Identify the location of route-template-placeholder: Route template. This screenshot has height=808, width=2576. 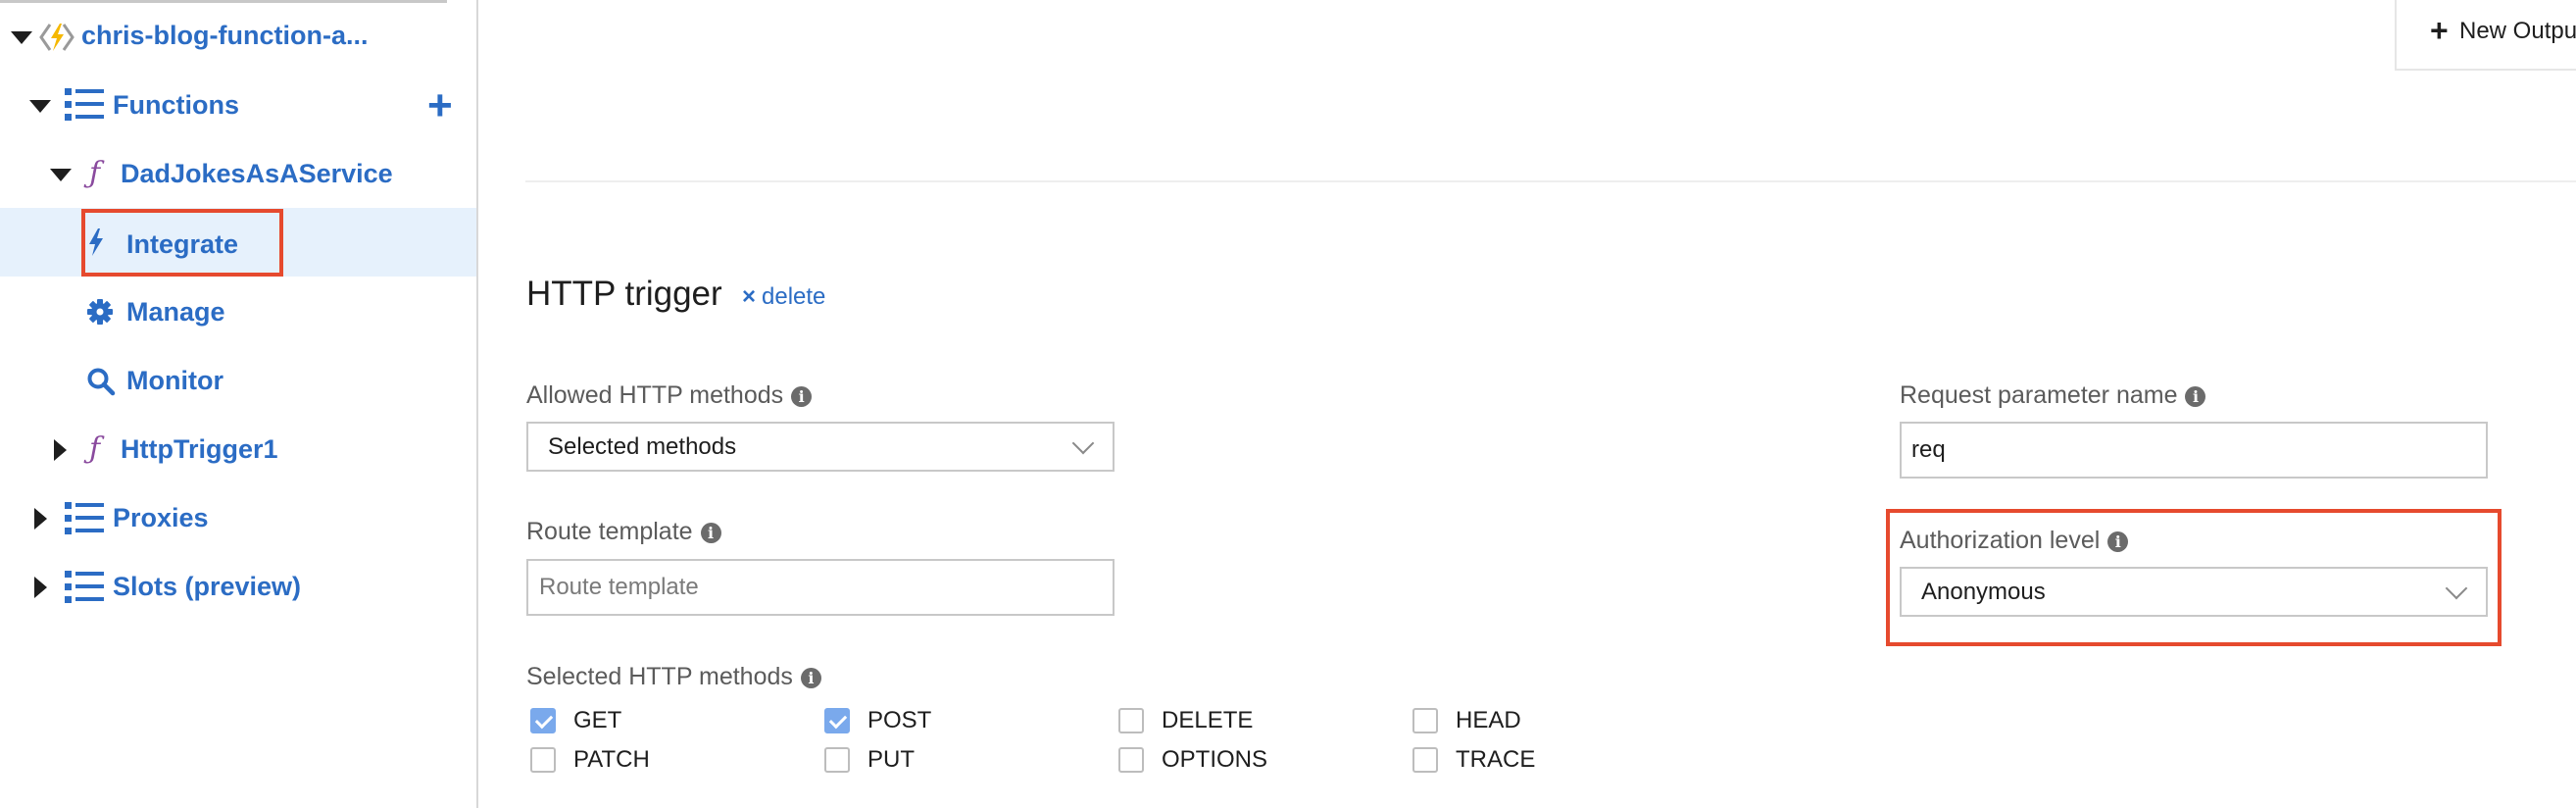
(619, 587).